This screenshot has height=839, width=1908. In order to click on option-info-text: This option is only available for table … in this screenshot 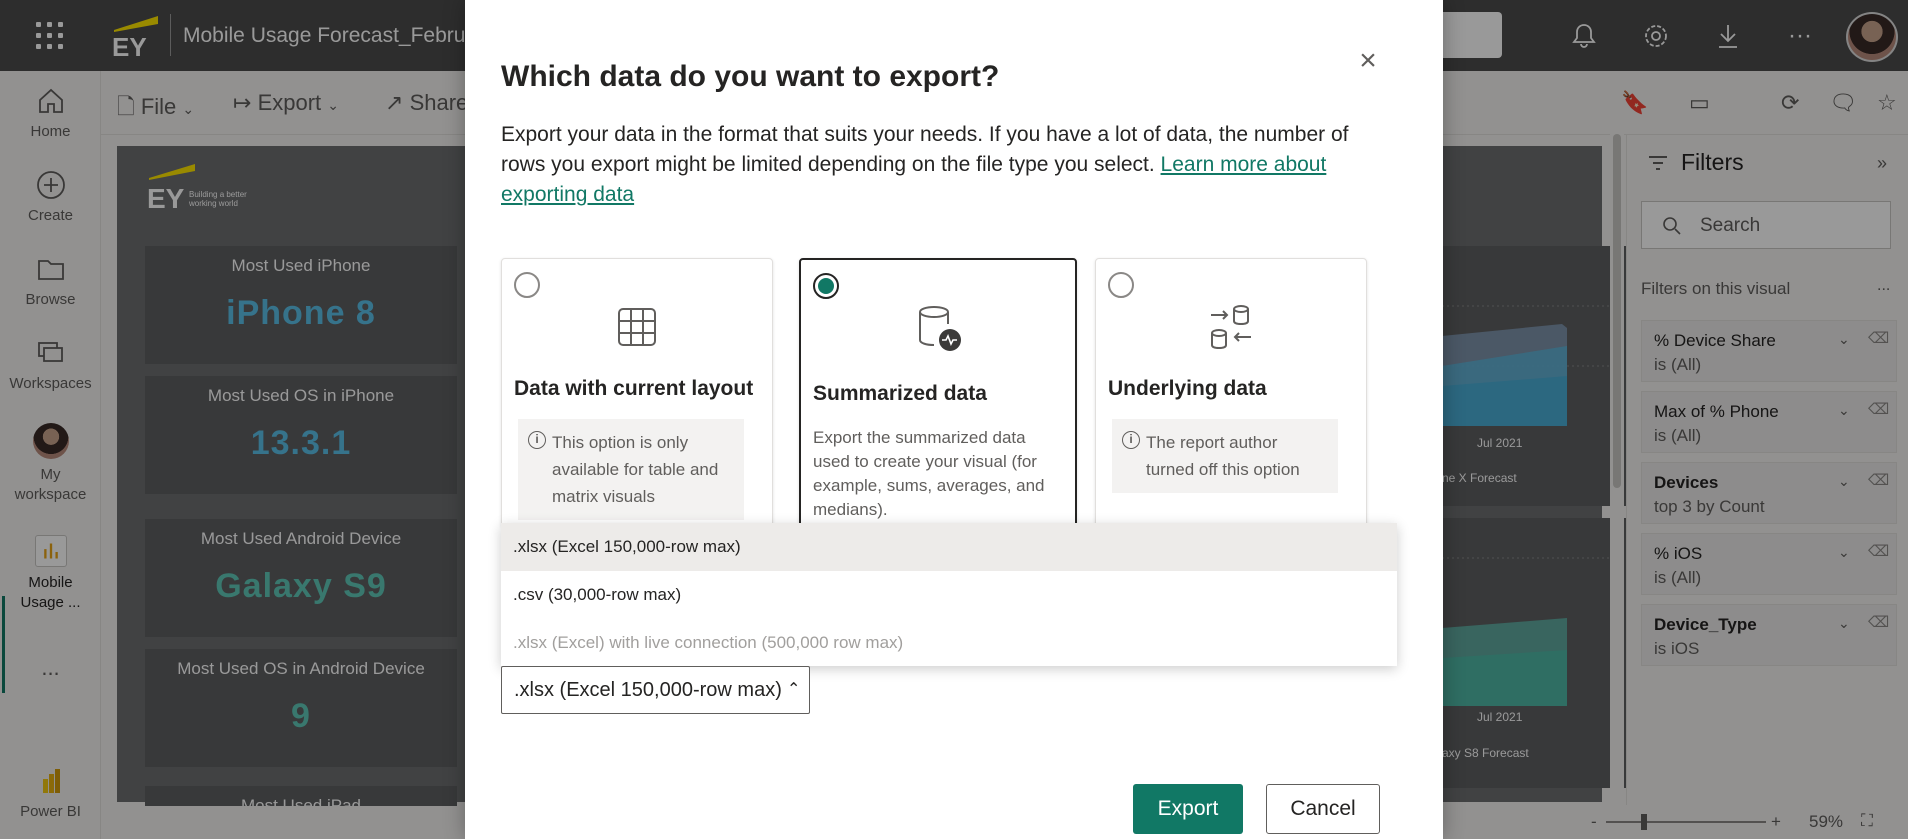, I will do `click(635, 469)`.